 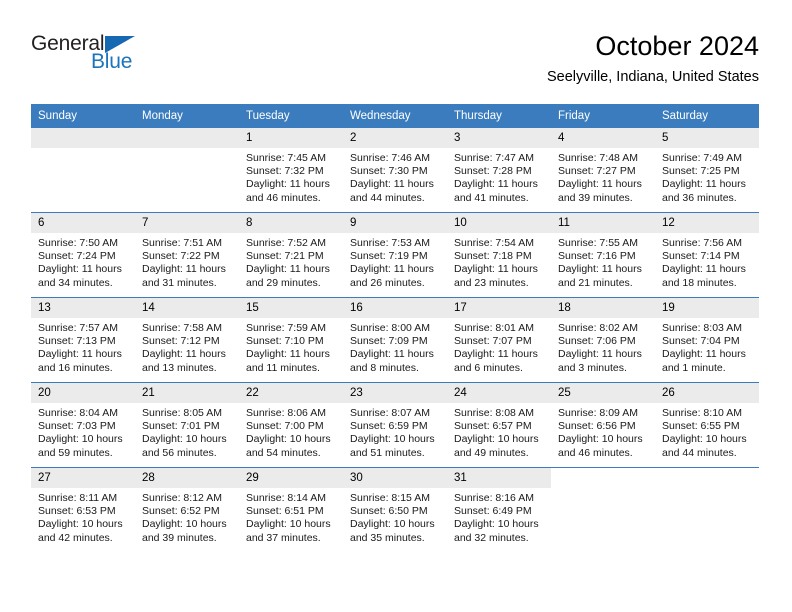 I want to click on page-title: October 2024, so click(x=677, y=46).